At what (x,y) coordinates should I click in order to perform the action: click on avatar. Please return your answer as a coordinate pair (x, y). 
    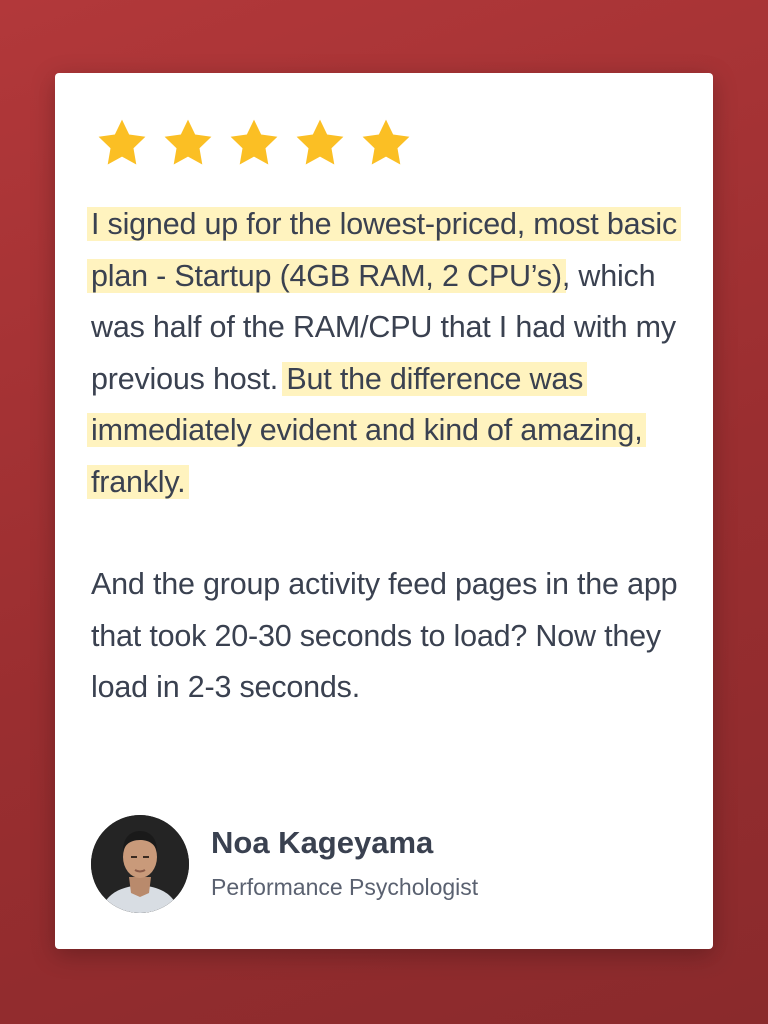
    Looking at the image, I should click on (140, 864).